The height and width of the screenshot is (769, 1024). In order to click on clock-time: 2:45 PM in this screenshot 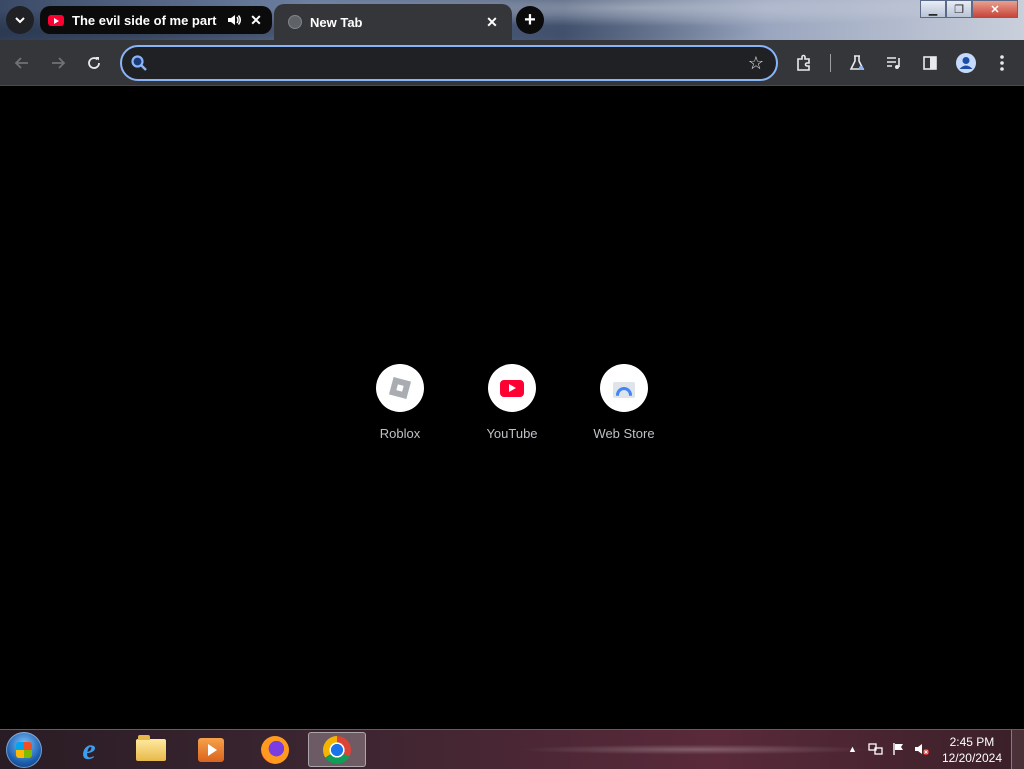, I will do `click(972, 742)`.